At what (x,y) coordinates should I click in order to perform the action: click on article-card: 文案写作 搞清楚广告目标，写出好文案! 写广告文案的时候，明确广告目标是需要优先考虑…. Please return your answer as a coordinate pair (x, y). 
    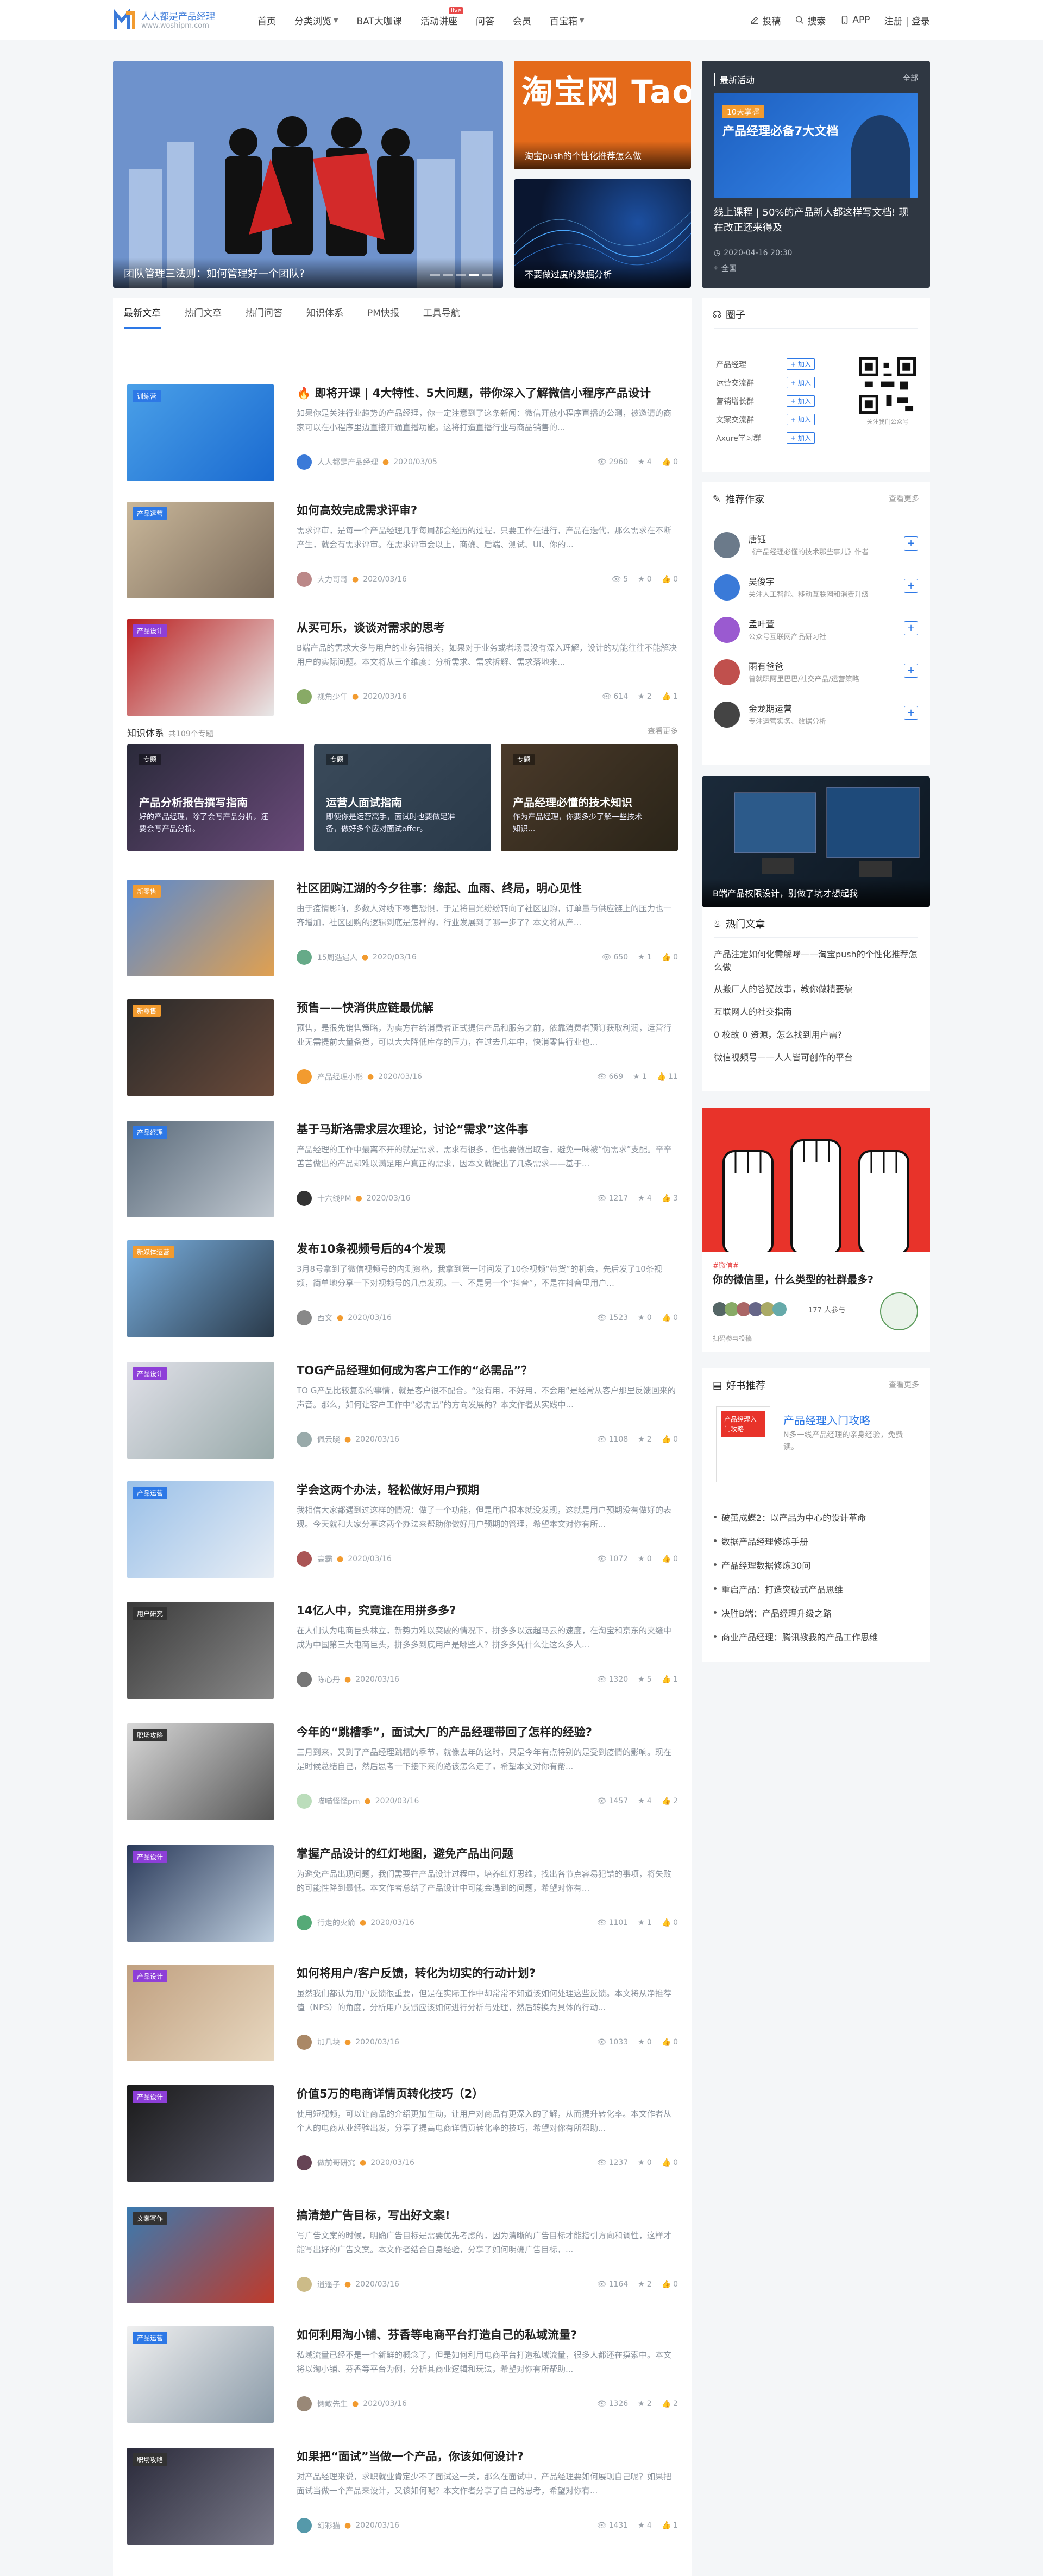
    Looking at the image, I should click on (402, 2261).